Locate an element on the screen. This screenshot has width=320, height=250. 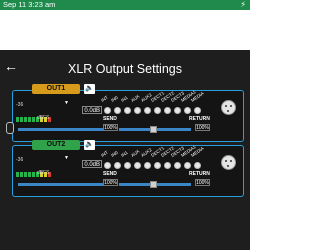
status-time: Sep 11 3:23 am is located at coordinates (29, 4).